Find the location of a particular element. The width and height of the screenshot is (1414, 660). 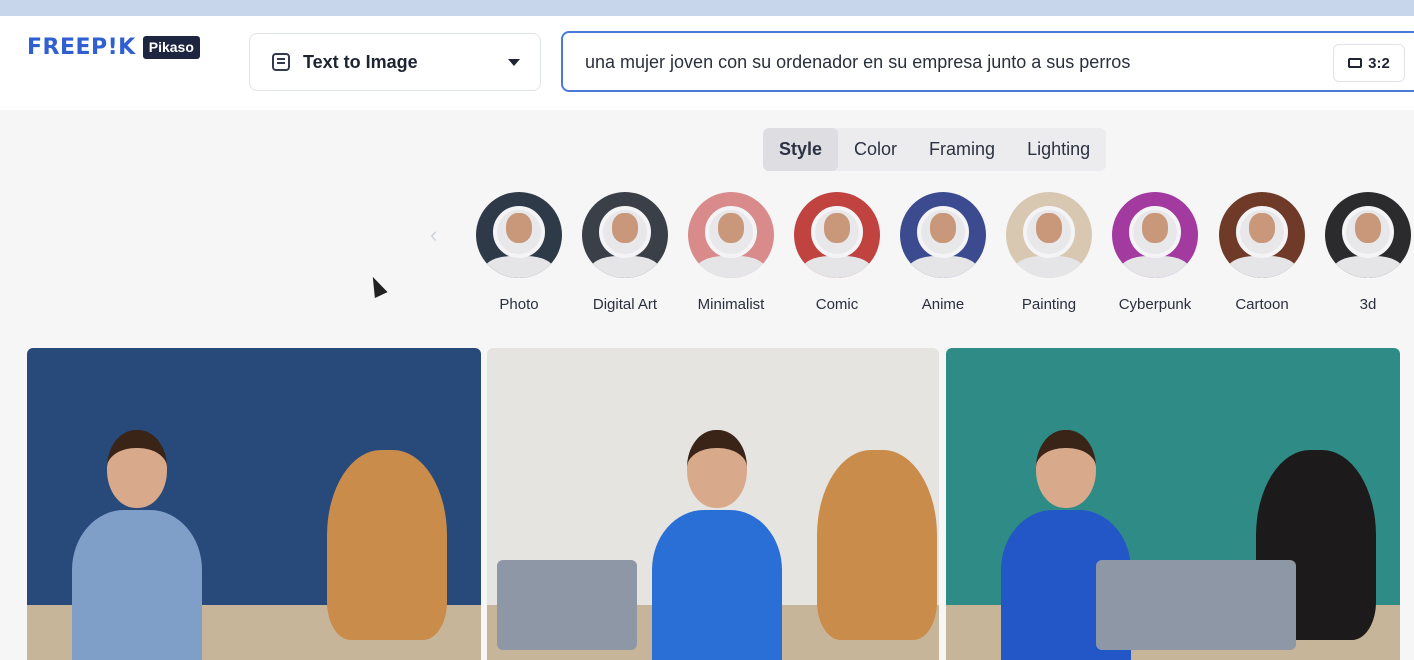

aspect-ratio-button: 3:2 is located at coordinates (1369, 63).